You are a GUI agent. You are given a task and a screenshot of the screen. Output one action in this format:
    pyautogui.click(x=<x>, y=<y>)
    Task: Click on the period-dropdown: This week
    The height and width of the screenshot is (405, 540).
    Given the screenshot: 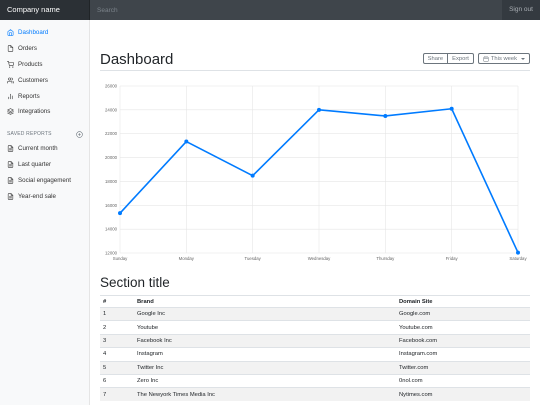 What is the action you would take?
    pyautogui.click(x=503, y=58)
    